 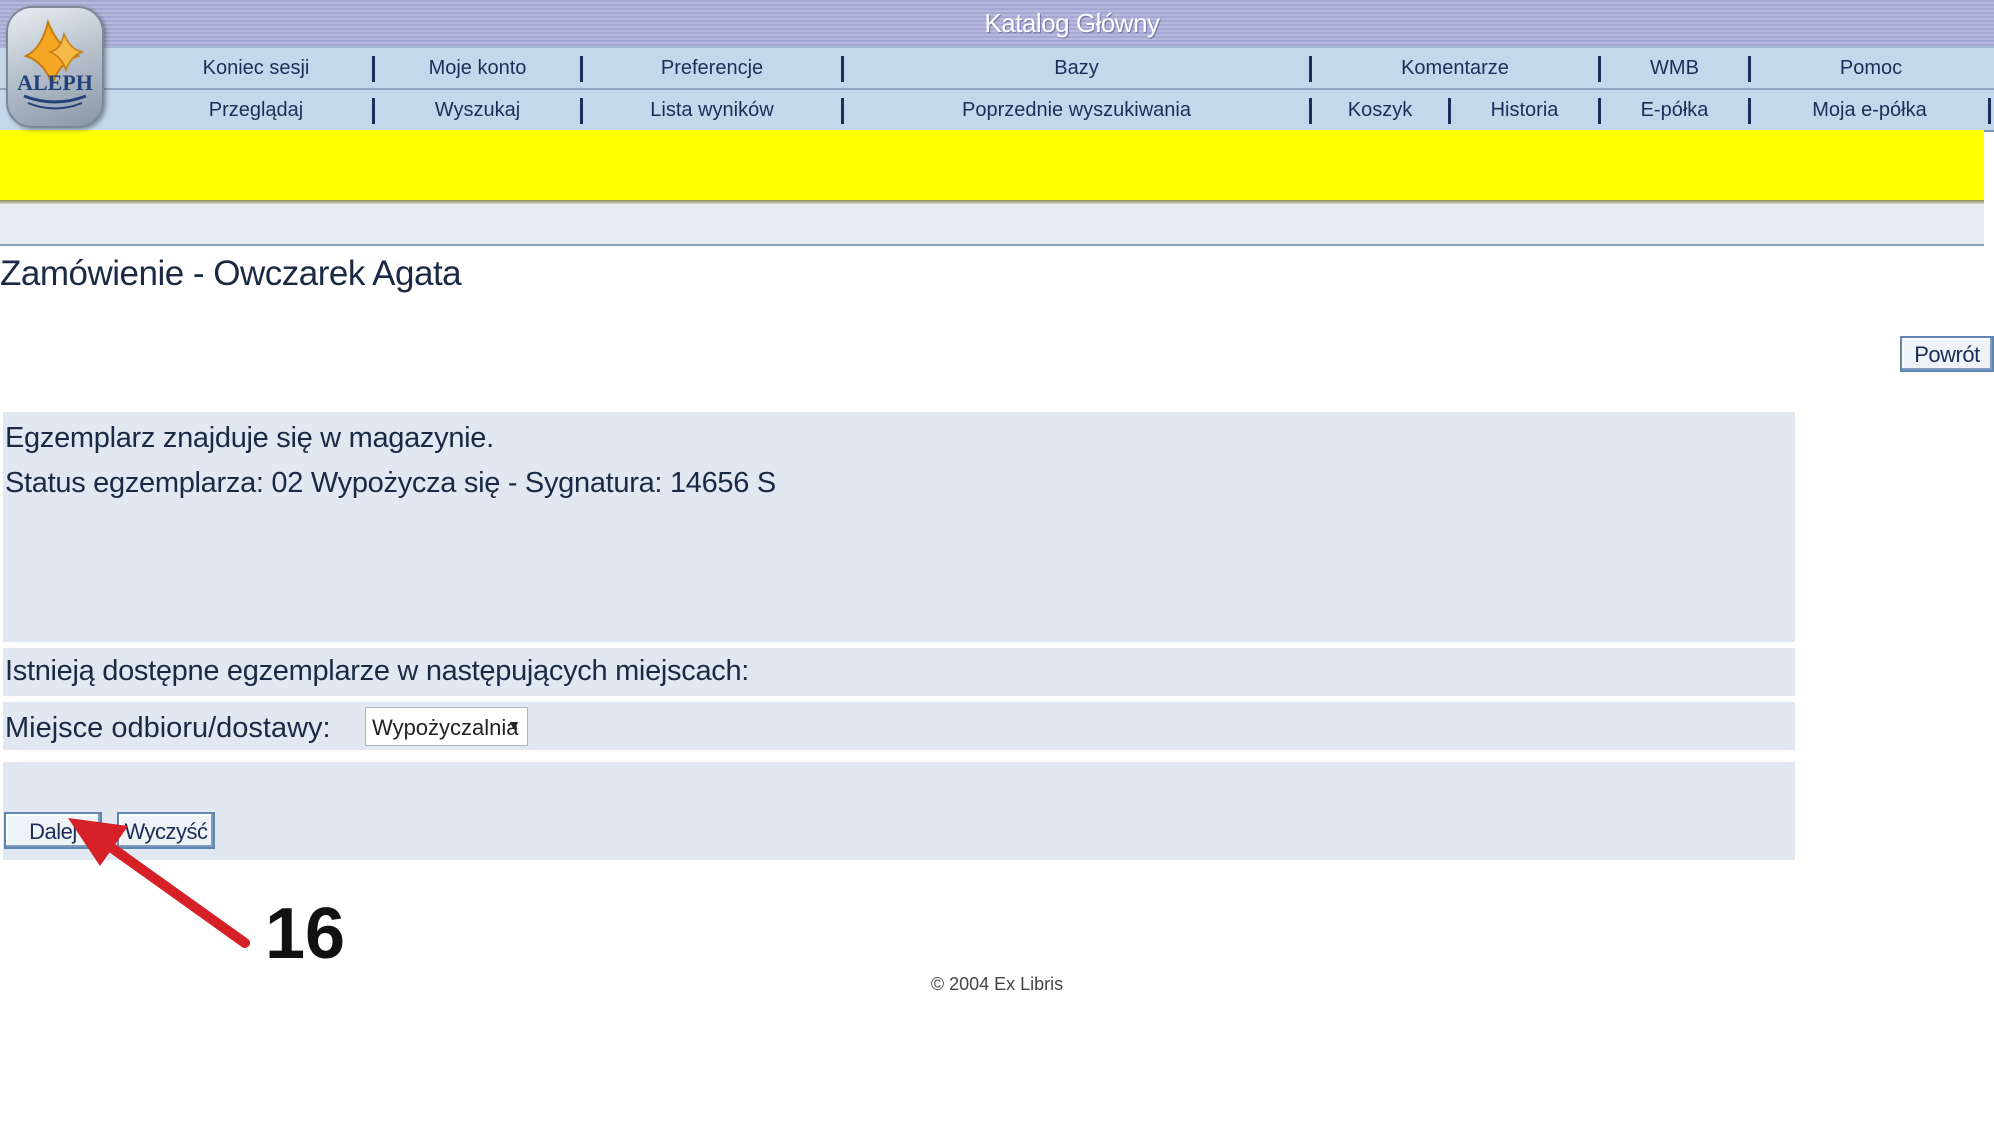 I want to click on pickup-selected-value: Wypożyczalnia, so click(x=445, y=727).